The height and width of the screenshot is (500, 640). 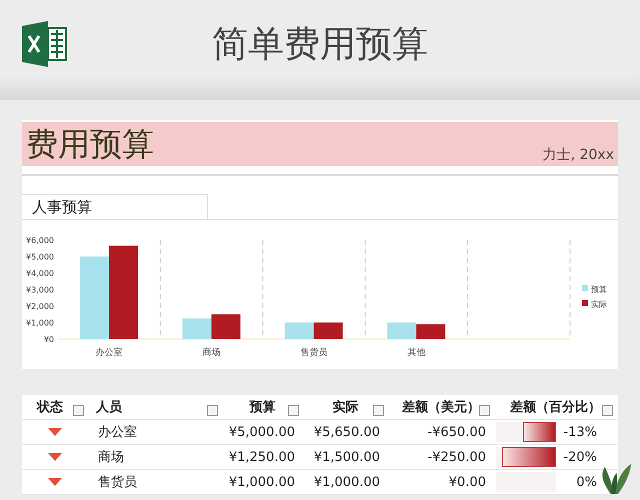 What do you see at coordinates (111, 457) in the screenshot?
I see `table-cell-text: 商场` at bounding box center [111, 457].